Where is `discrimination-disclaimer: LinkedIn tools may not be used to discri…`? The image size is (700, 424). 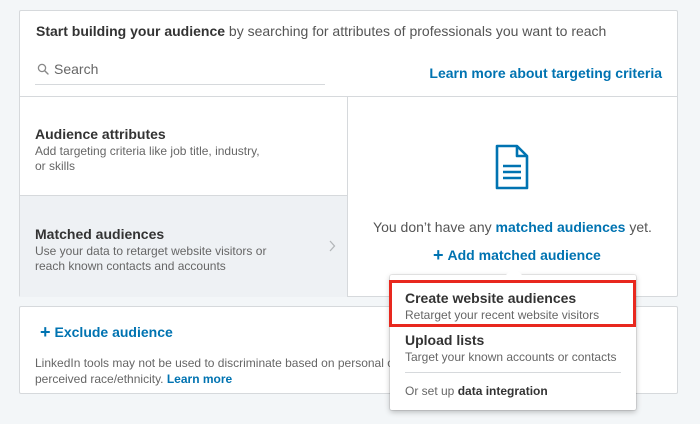
discrimination-disclaimer: LinkedIn tools may not be used to discri… is located at coordinates (215, 371).